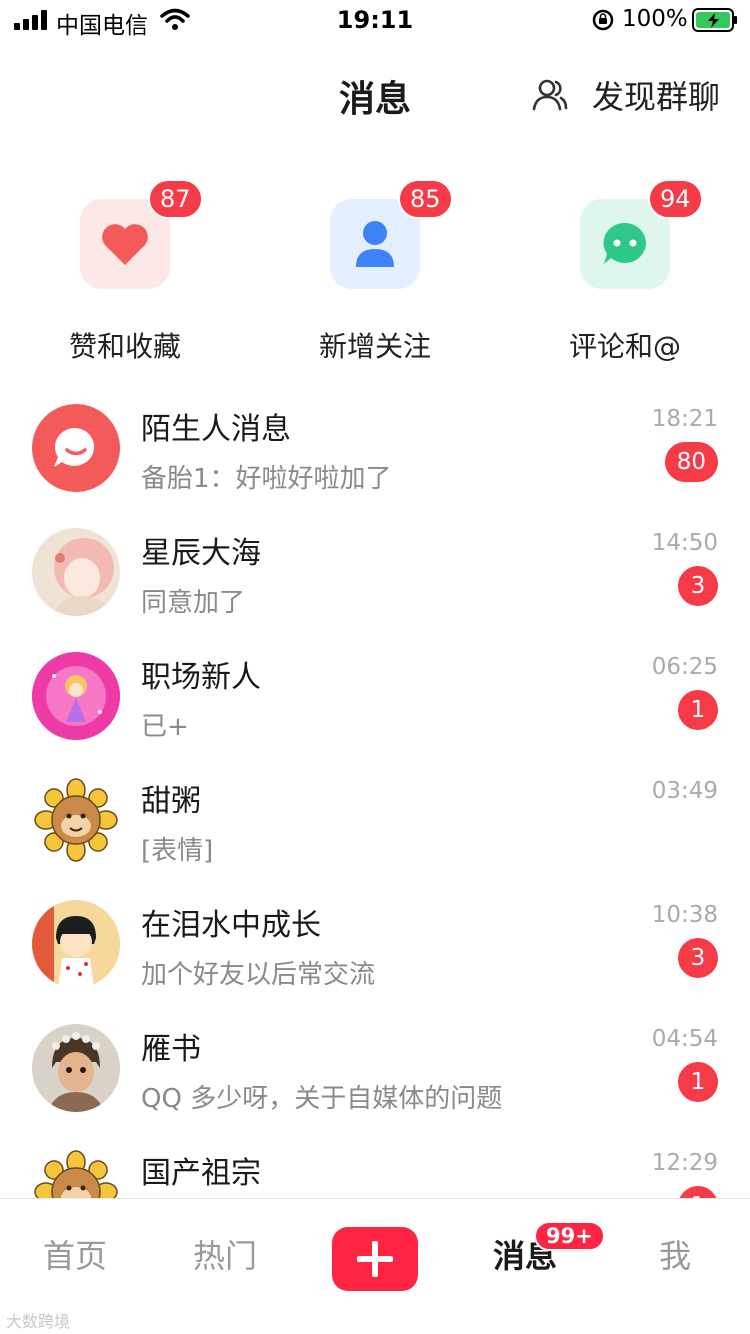  Describe the element at coordinates (684, 915) in the screenshot. I see `conversation-time: 10:38` at that location.